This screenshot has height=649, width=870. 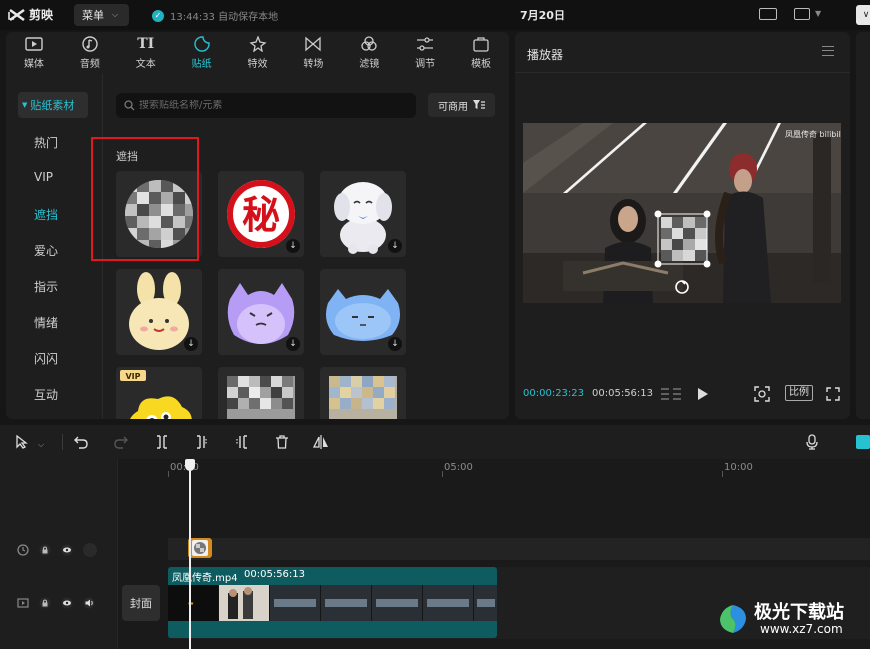 I want to click on sticker-mosaic-gray, so click(x=261, y=393).